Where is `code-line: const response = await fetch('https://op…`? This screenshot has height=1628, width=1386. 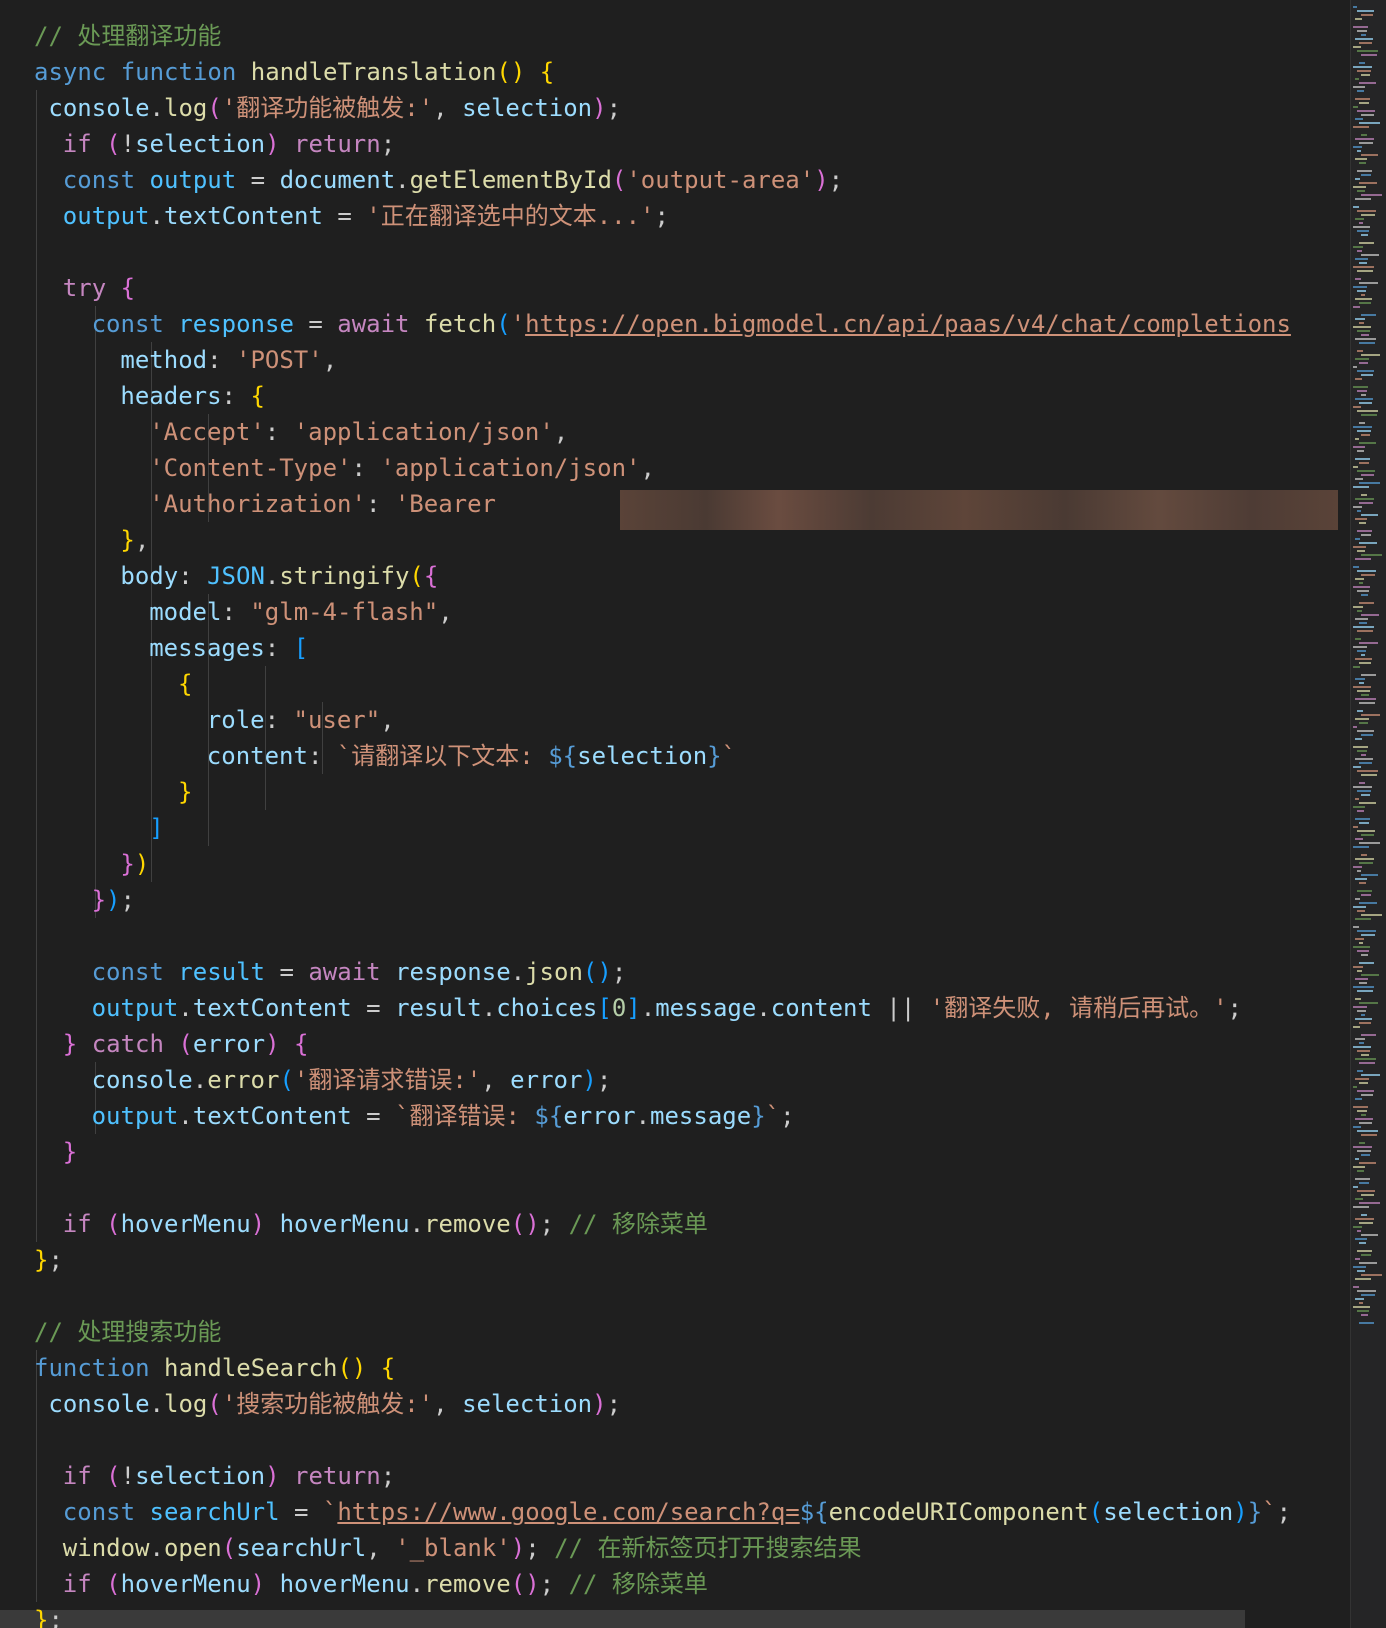
code-line: const response = await fetch('https://op… is located at coordinates (691, 324).